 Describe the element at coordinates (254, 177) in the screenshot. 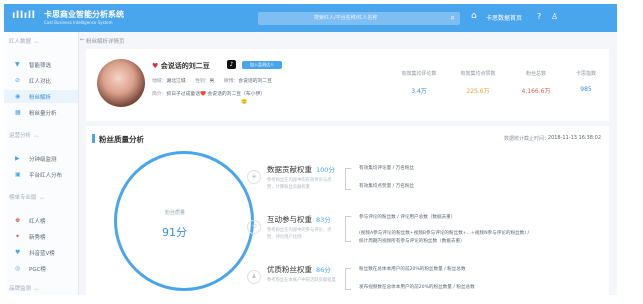

I see `data-icon: ◈` at that location.